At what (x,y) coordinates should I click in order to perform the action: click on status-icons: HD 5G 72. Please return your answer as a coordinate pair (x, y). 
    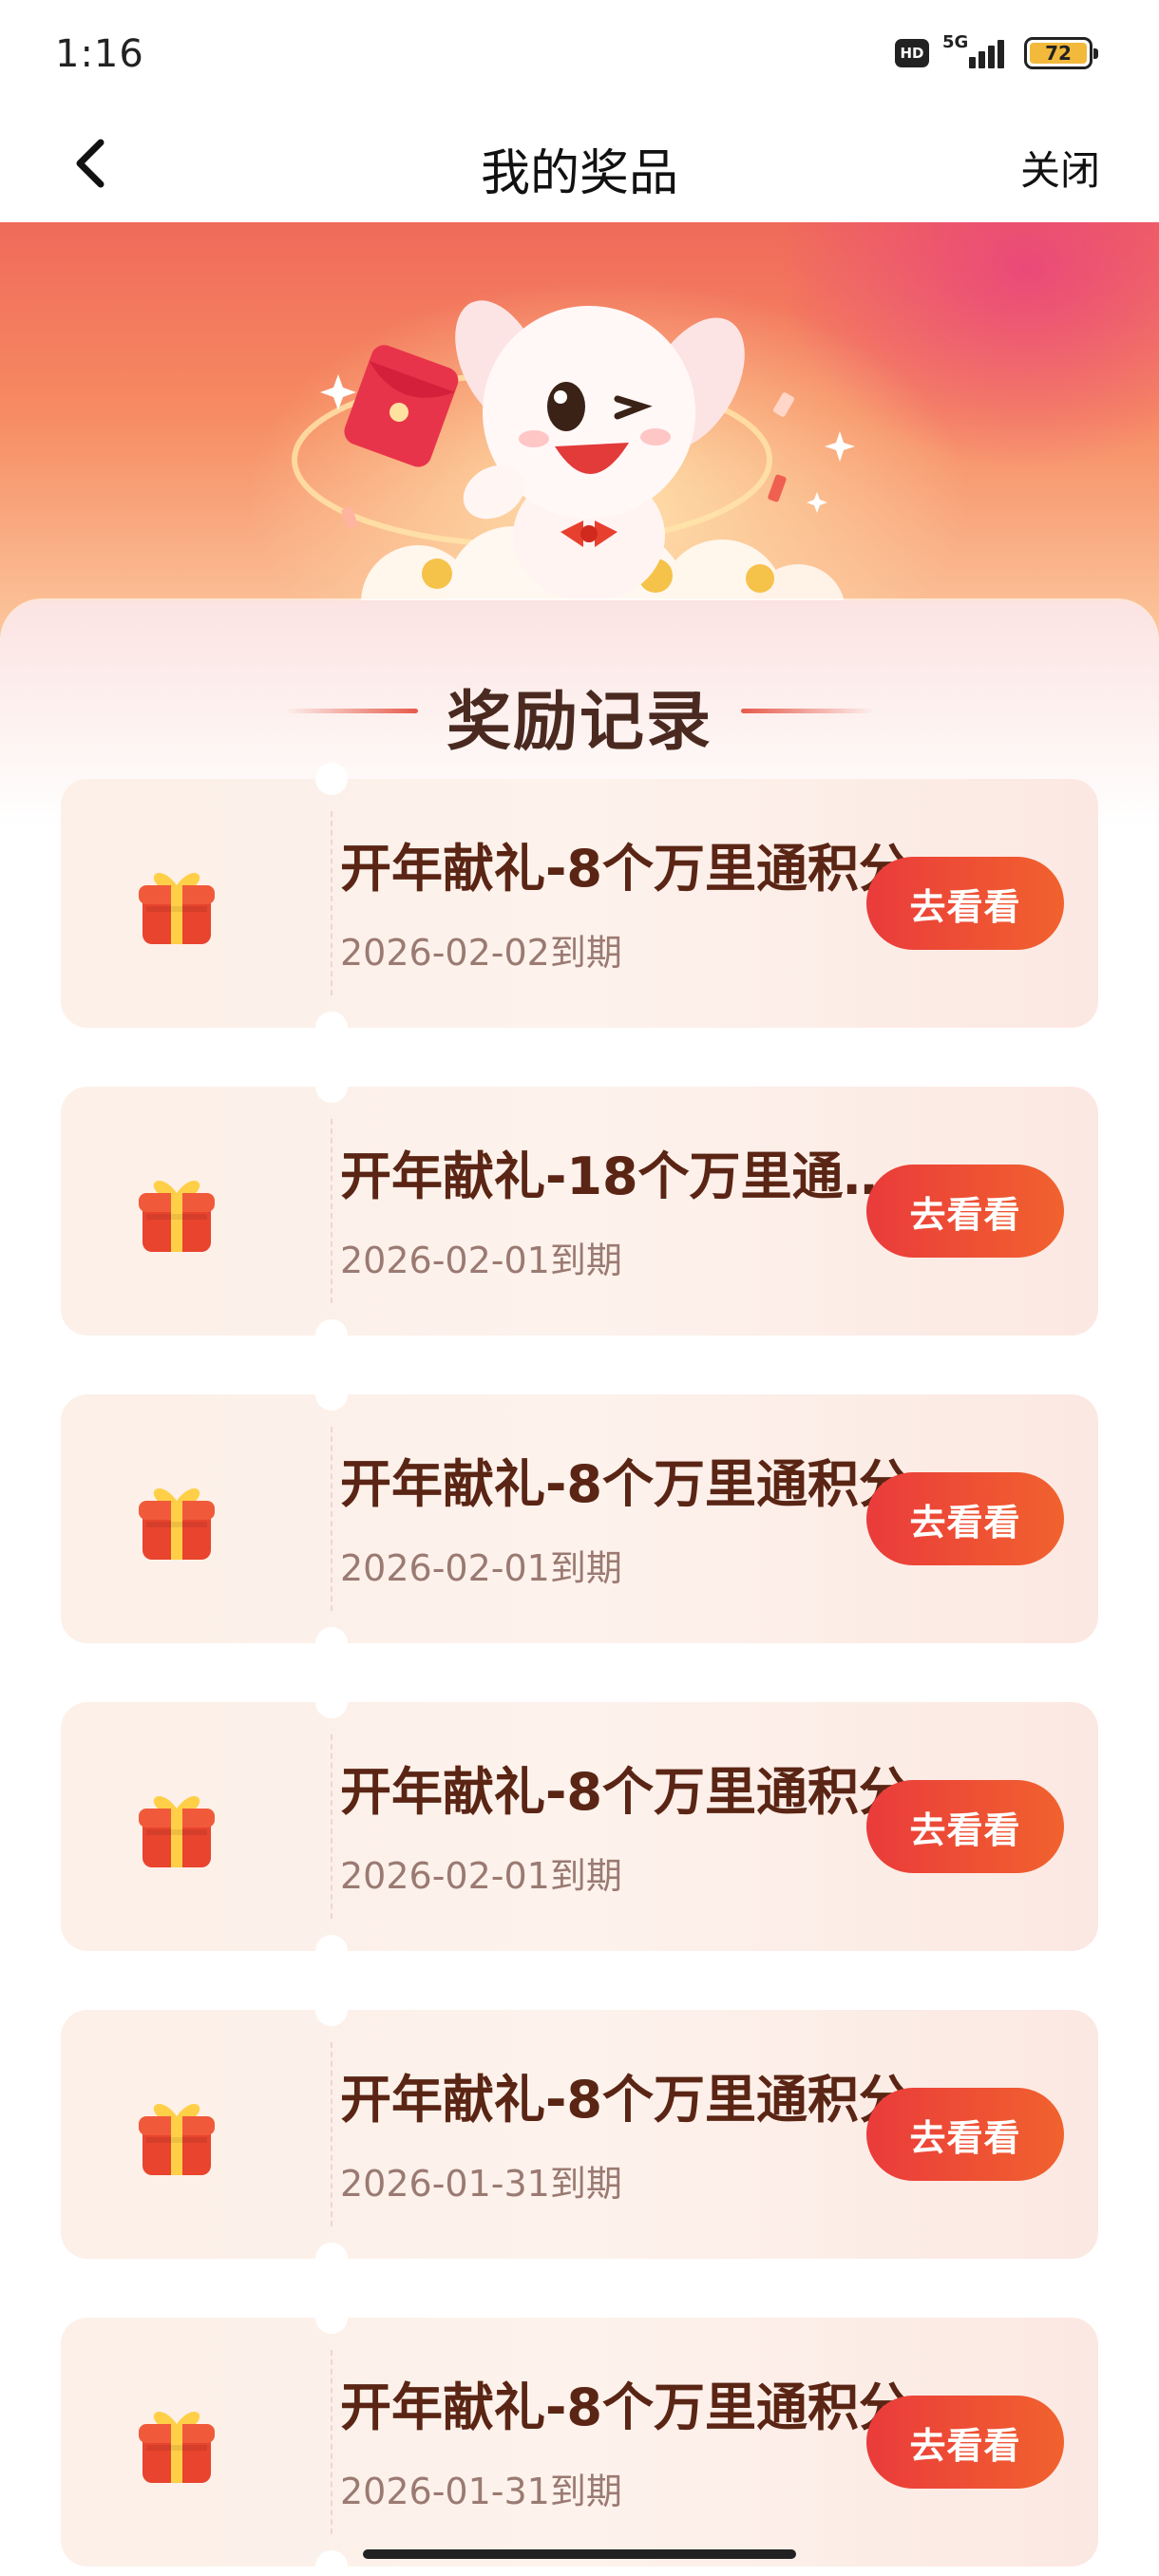
    Looking at the image, I should click on (996, 52).